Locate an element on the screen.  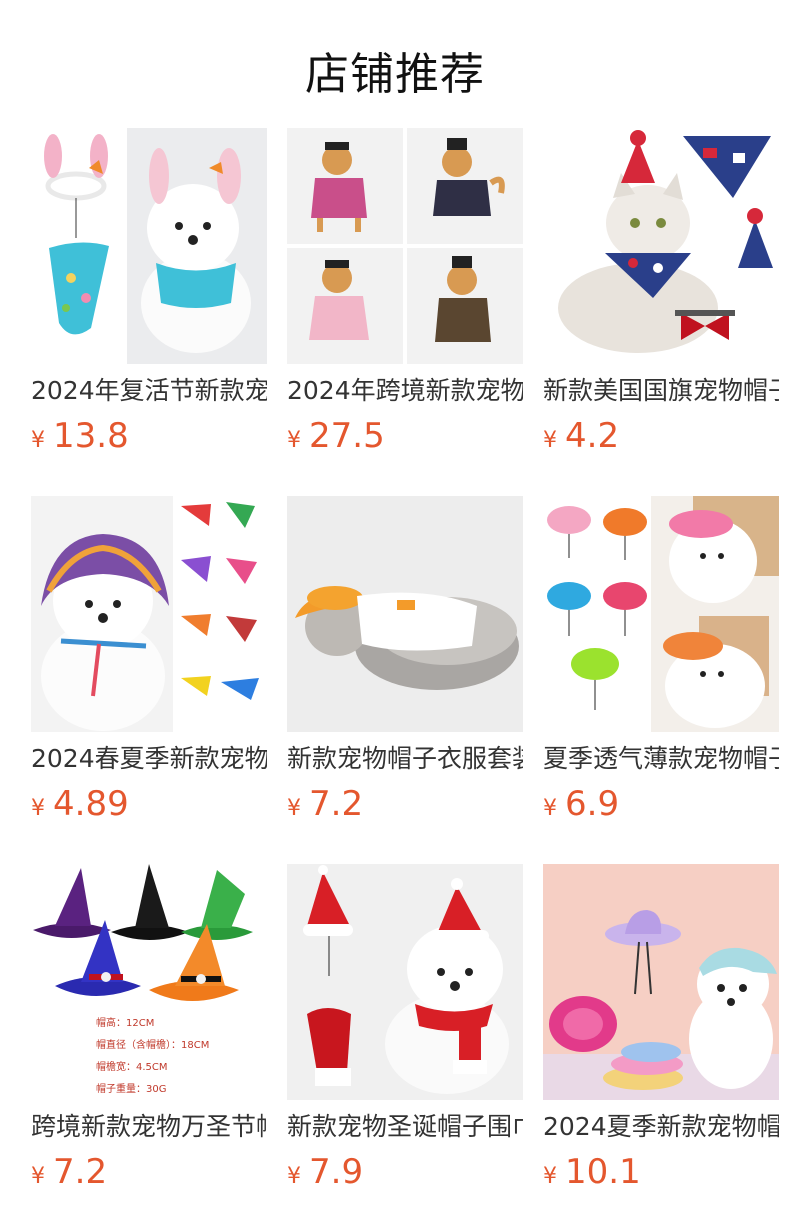
product-card: 新款宠物帽子衣服套装 ¥7.2 is located at coordinates (405, 660).